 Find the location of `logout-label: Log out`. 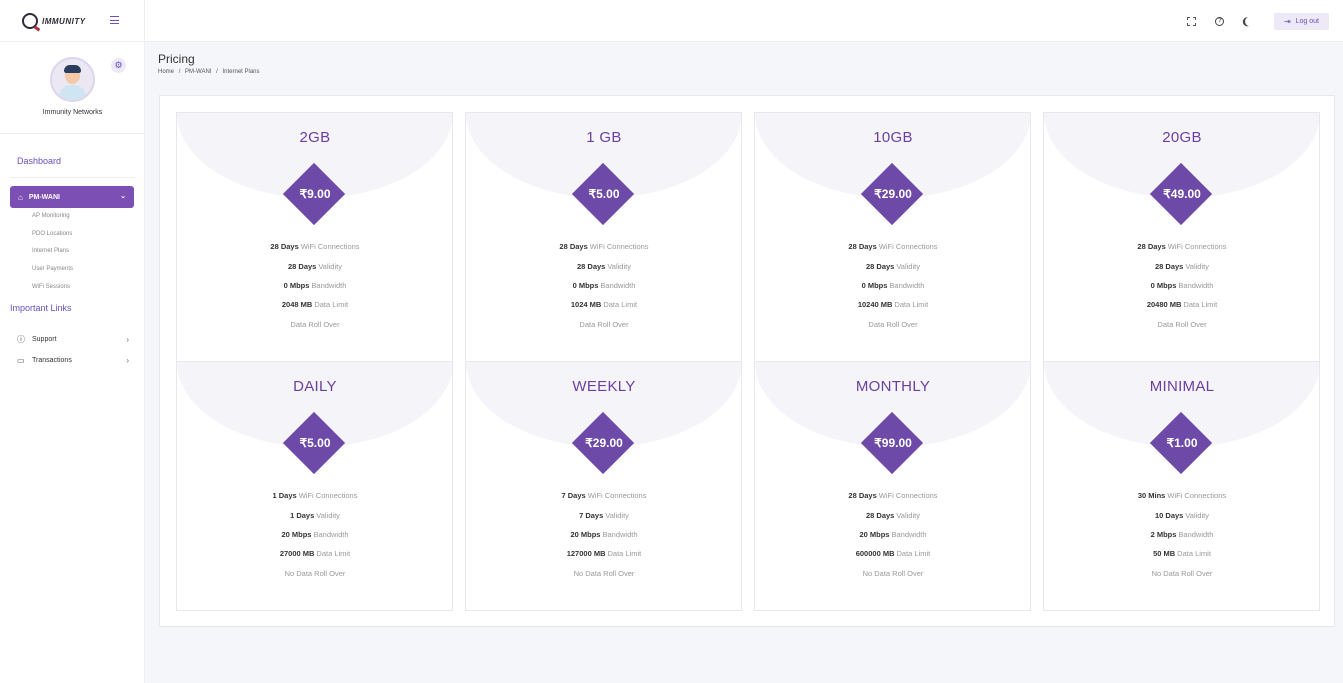

logout-label: Log out is located at coordinates (1307, 21).